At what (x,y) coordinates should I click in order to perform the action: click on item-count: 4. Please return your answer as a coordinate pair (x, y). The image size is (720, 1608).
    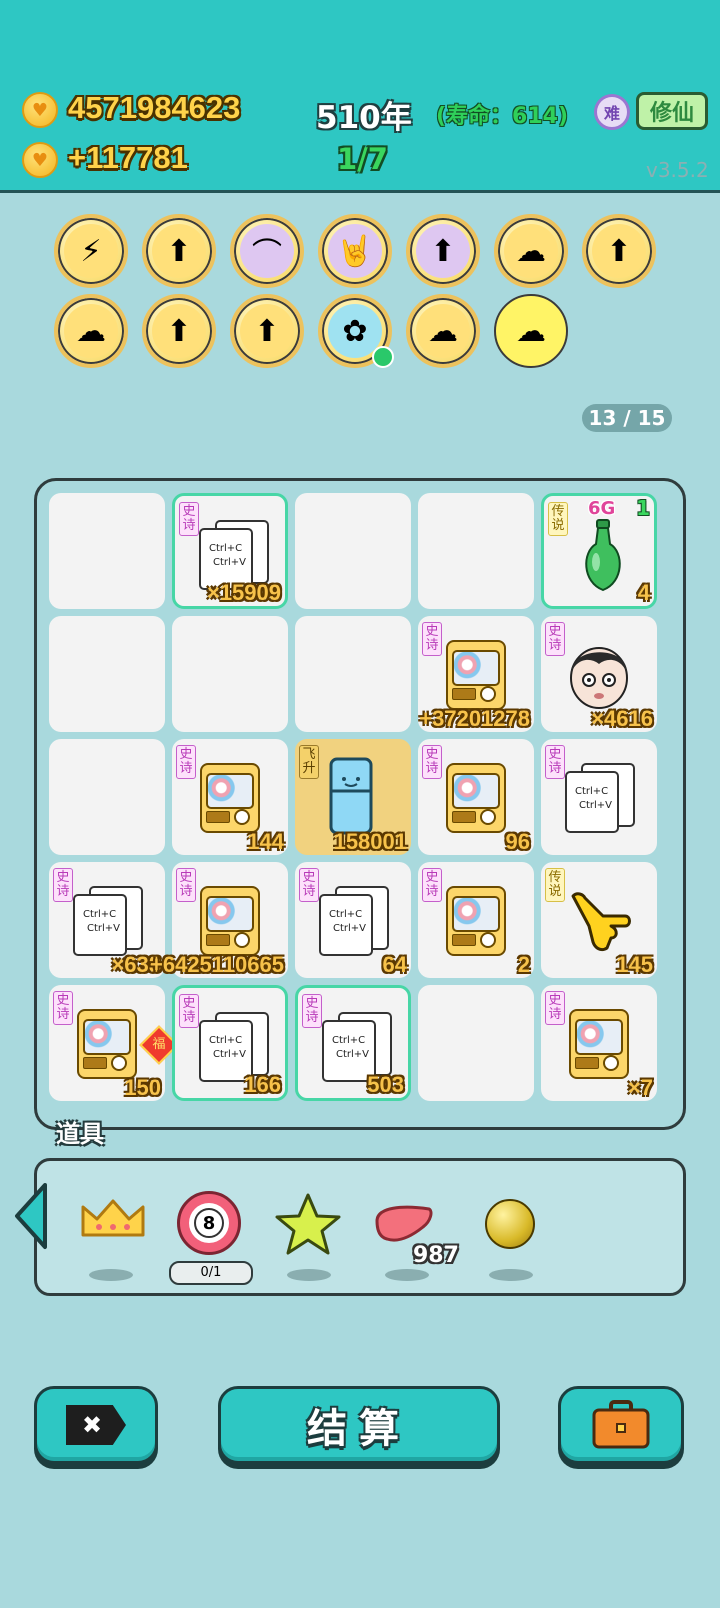
    Looking at the image, I should click on (643, 592).